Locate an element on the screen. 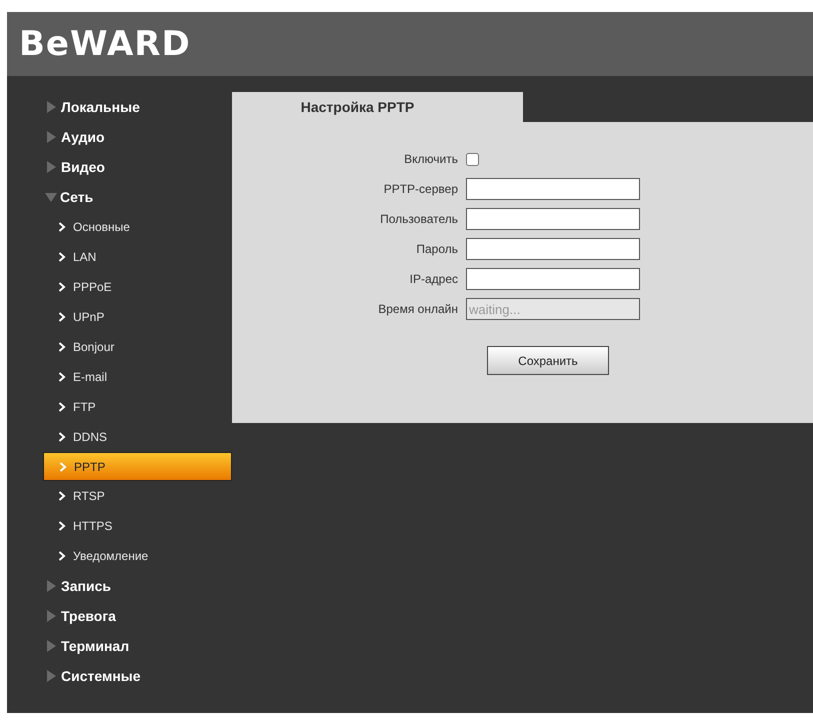 This screenshot has height=725, width=813. submenu-label: E-mail is located at coordinates (90, 377).